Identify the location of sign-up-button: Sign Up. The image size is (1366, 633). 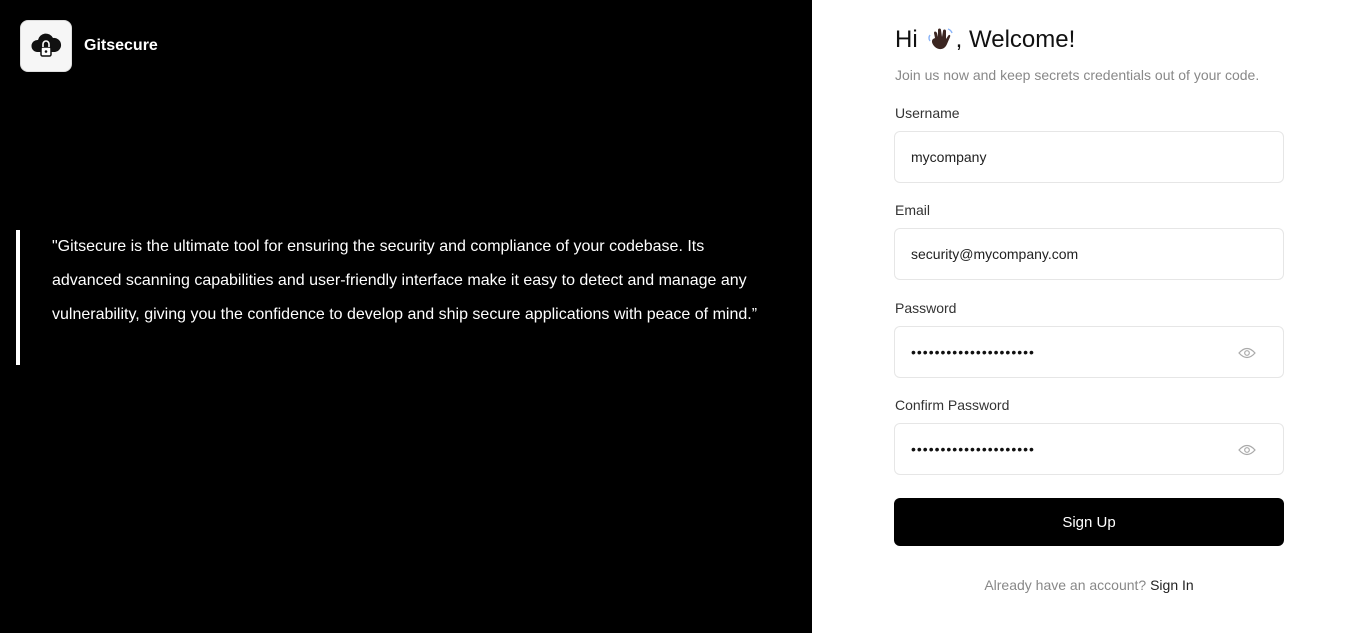
(1089, 522).